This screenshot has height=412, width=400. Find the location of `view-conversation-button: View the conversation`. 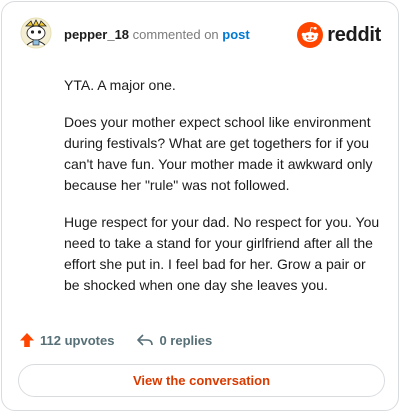

view-conversation-button: View the conversation is located at coordinates (201, 380).